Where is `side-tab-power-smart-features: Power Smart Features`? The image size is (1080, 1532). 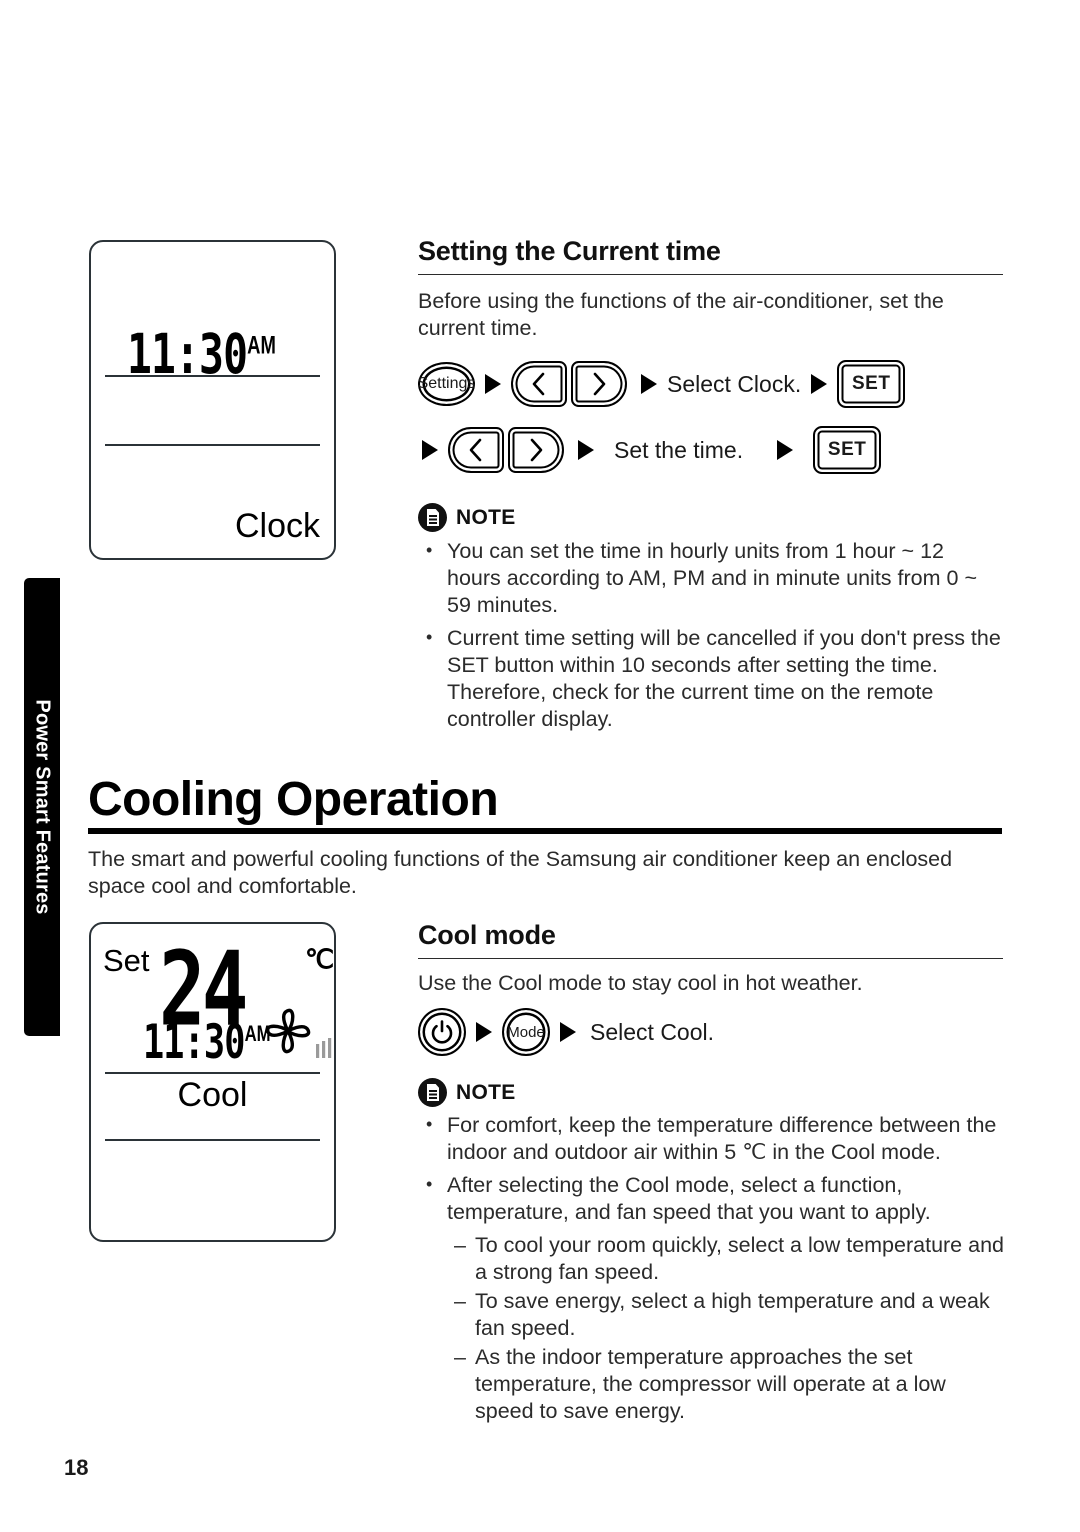
side-tab-power-smart-features: Power Smart Features is located at coordinates (42, 807).